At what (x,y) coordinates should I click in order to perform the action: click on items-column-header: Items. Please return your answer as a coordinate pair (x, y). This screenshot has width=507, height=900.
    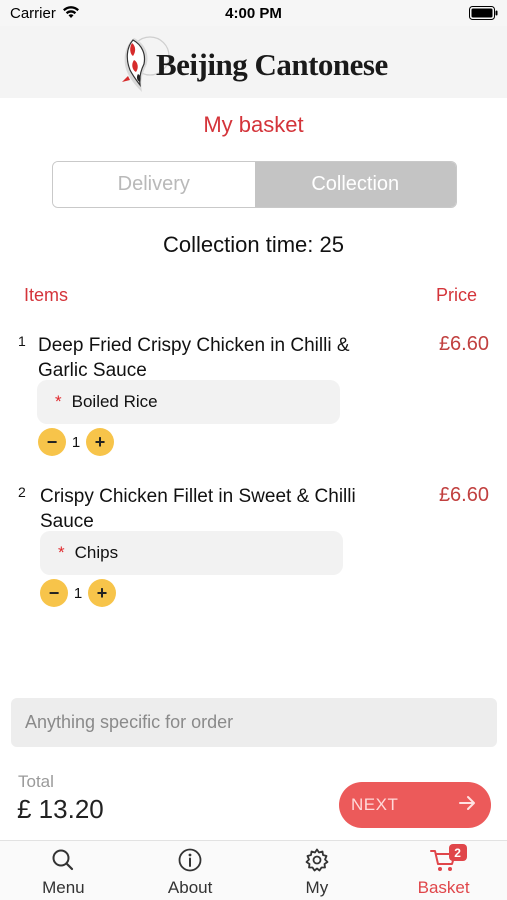
    Looking at the image, I should click on (46, 295).